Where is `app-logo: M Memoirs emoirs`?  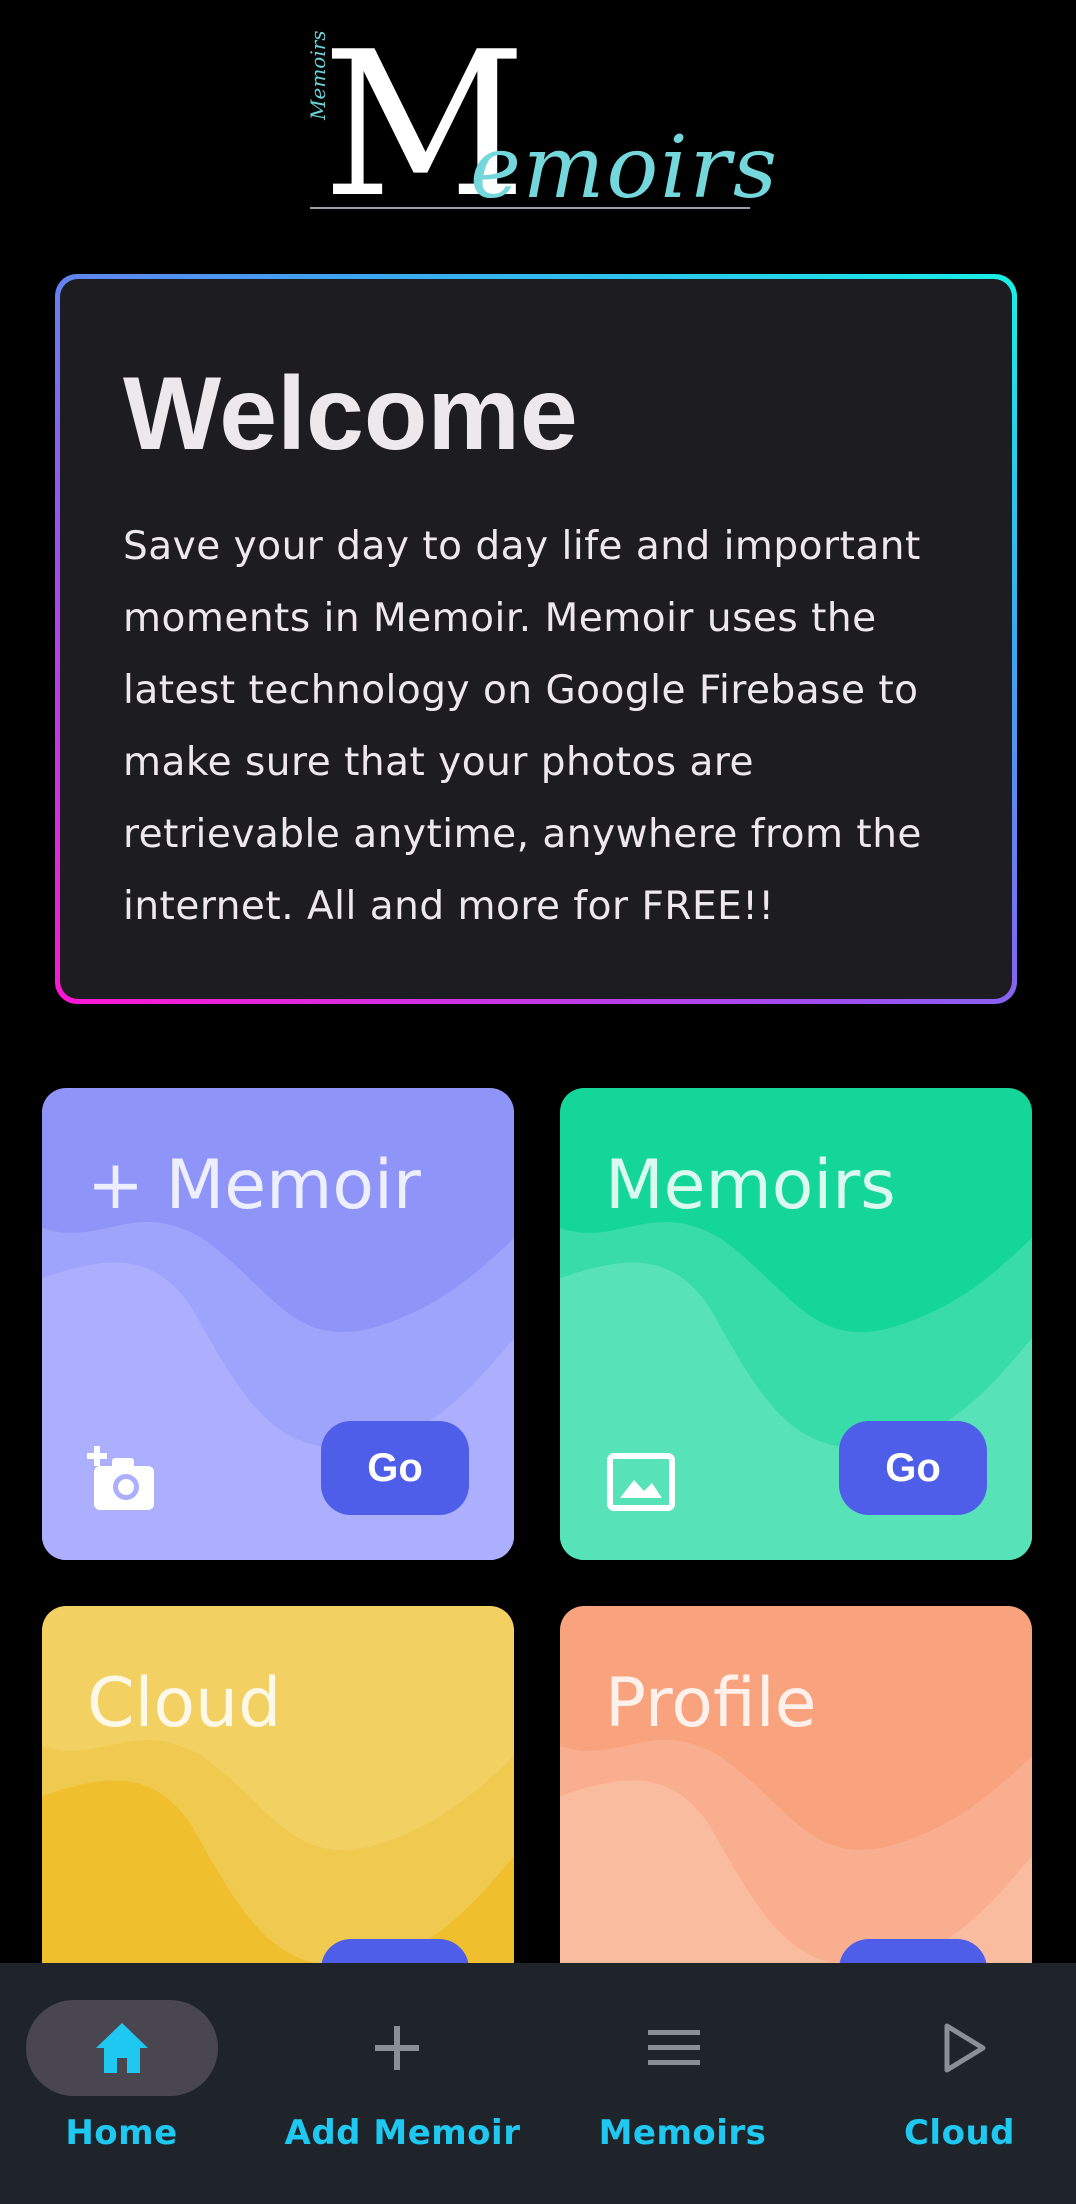 app-logo: M Memoirs emoirs is located at coordinates (540, 126).